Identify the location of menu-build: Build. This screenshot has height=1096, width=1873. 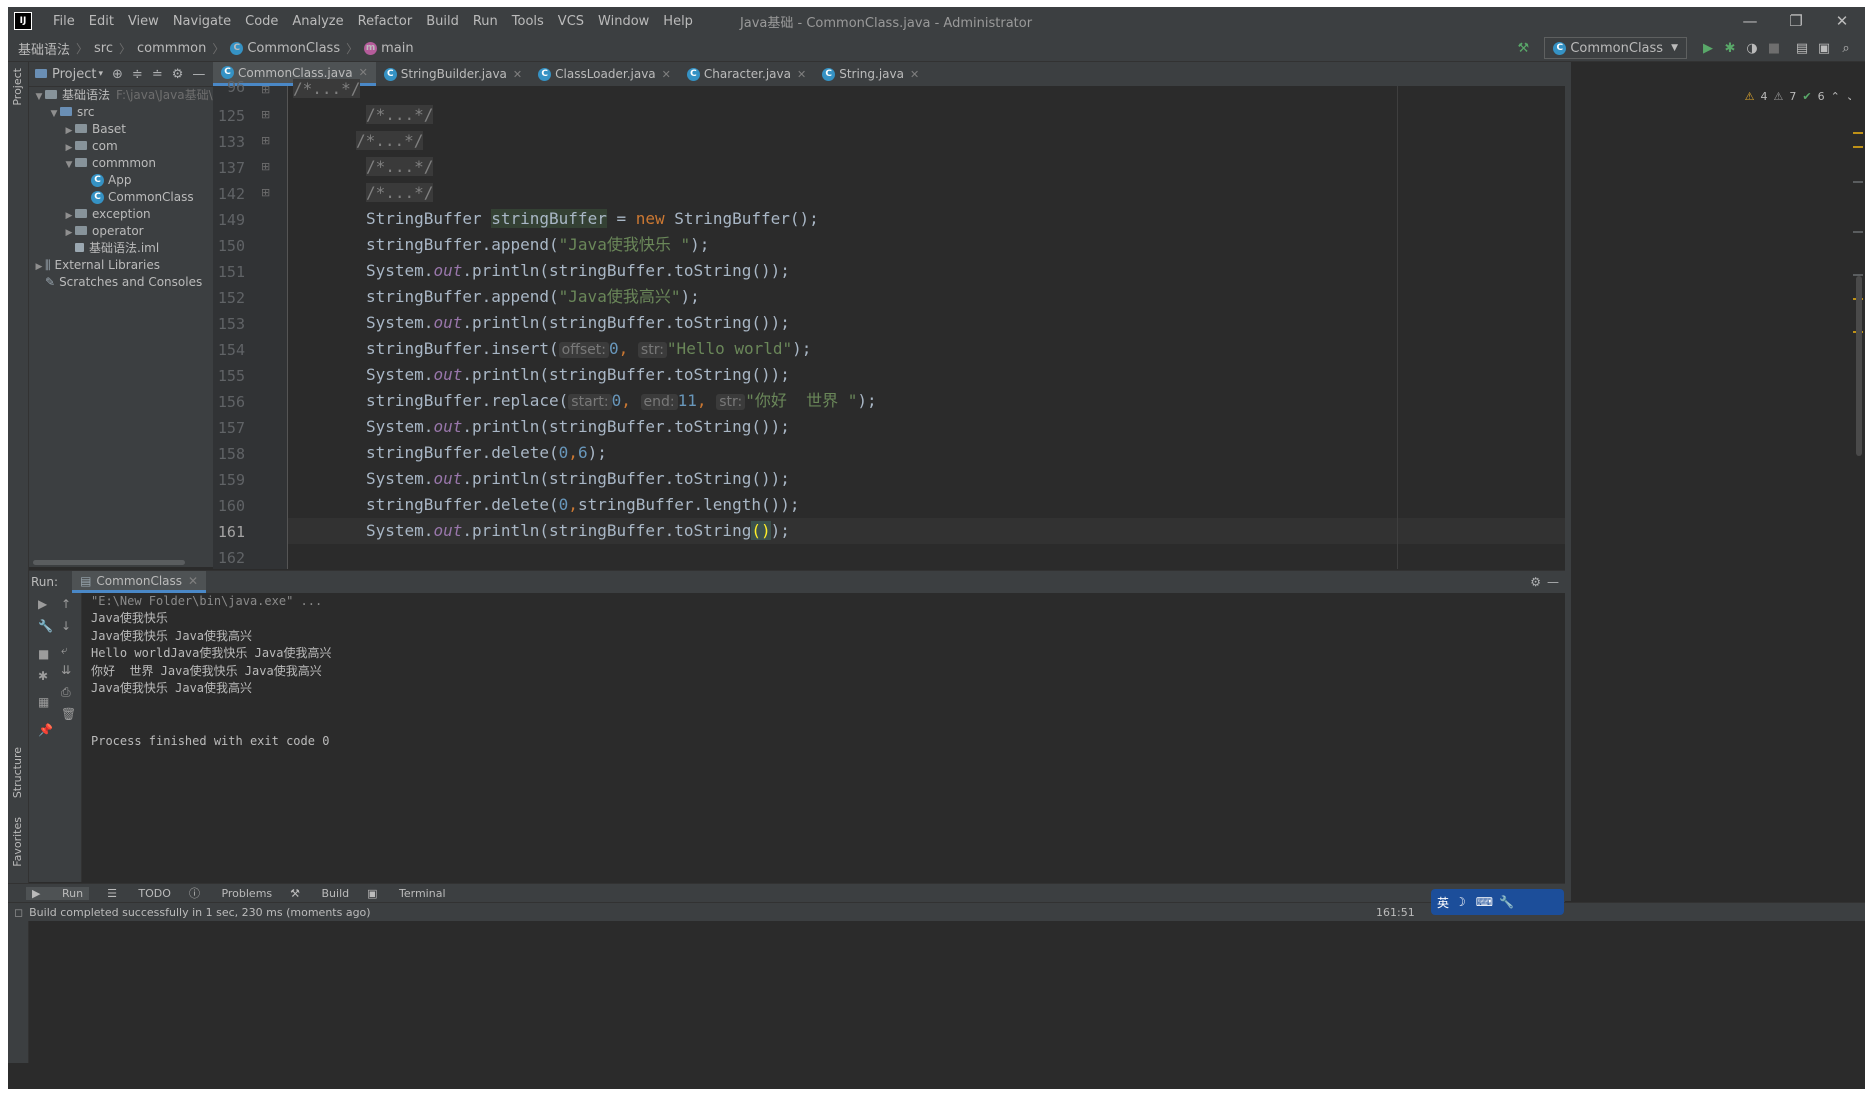
(442, 21).